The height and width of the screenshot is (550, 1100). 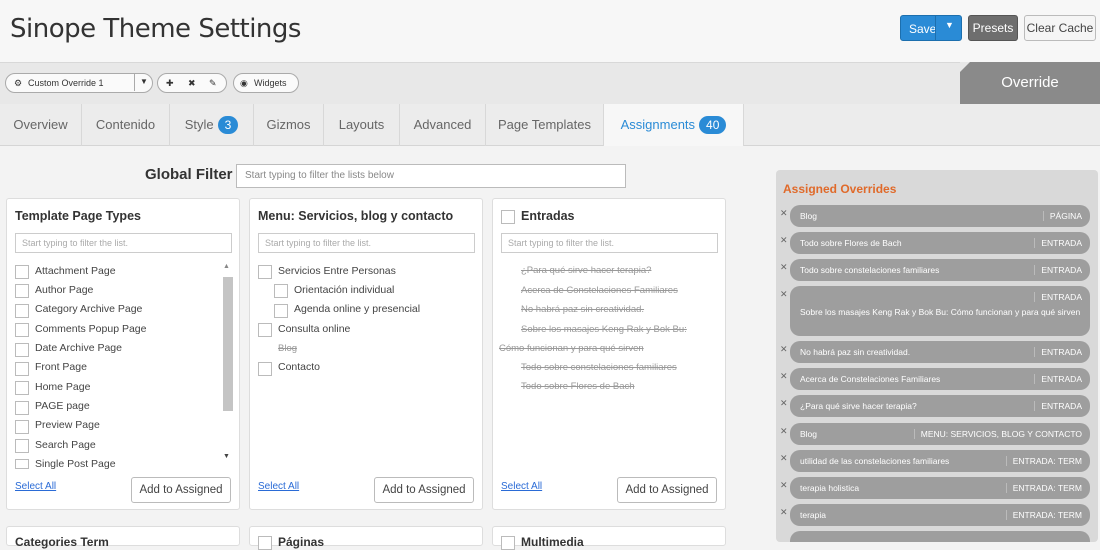 What do you see at coordinates (604, 329) in the screenshot?
I see `list-item-assigned: Sobre los masajes Keng Rak y Bok Bu:` at bounding box center [604, 329].